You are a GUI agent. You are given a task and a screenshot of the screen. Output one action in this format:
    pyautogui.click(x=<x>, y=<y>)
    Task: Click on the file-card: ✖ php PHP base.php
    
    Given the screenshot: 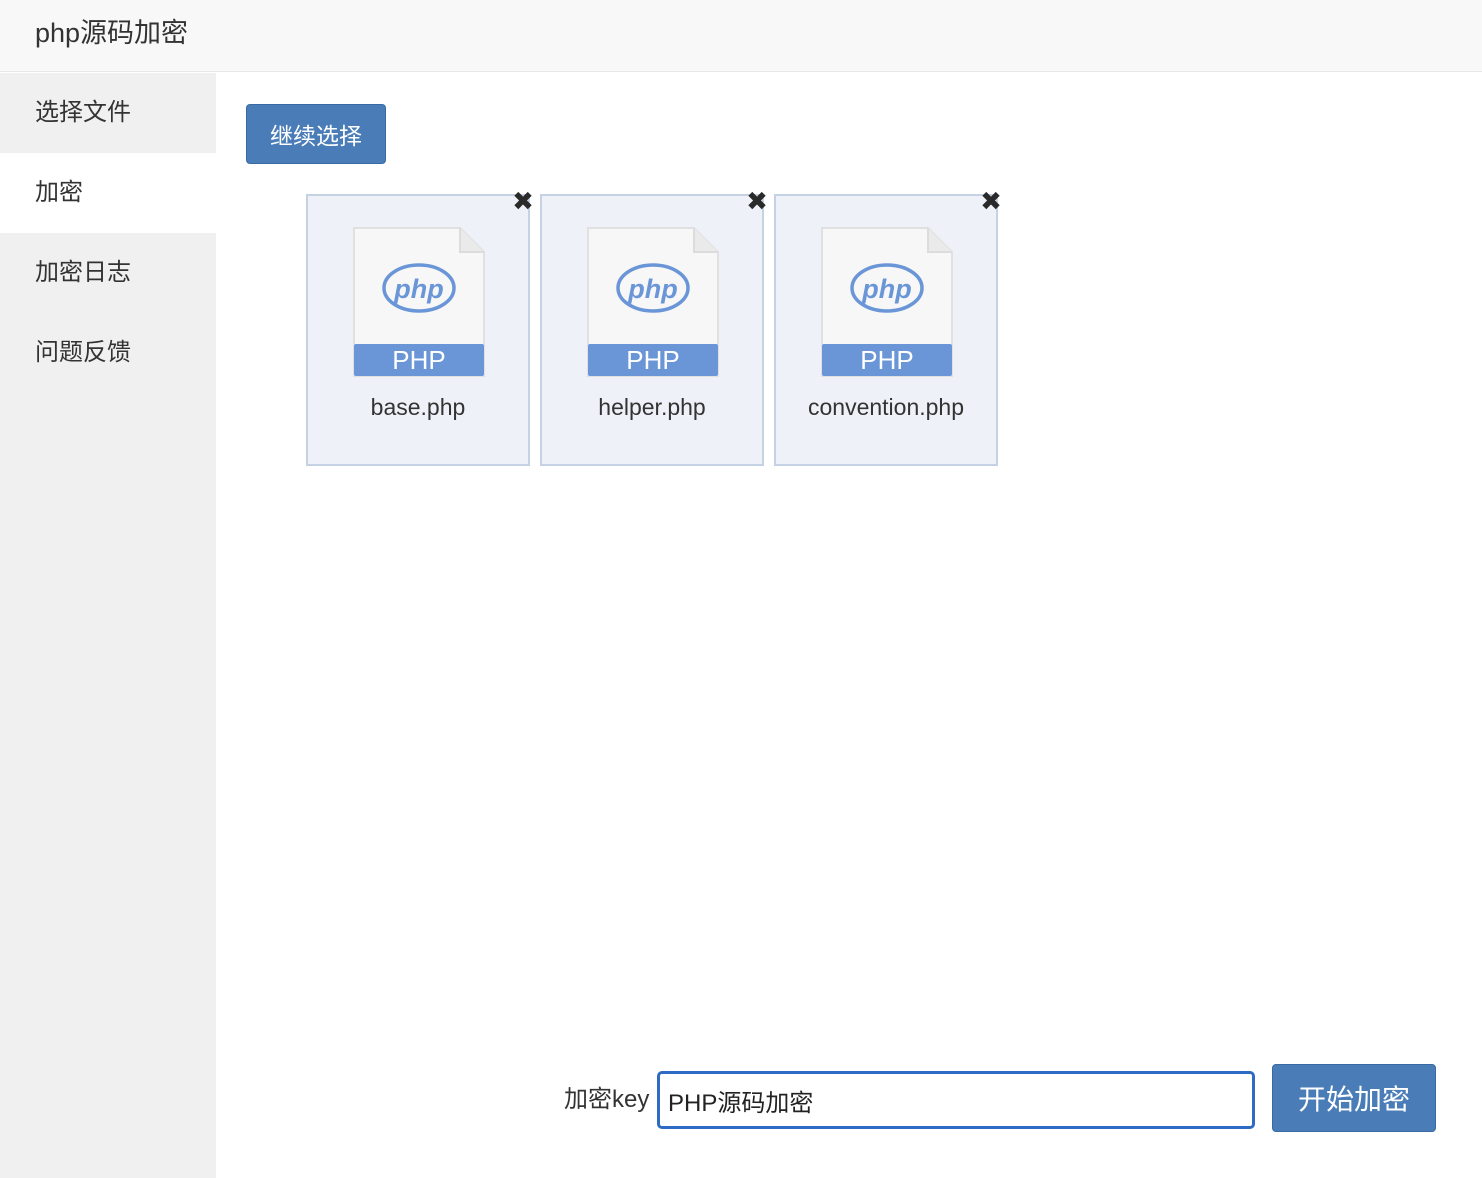 What is the action you would take?
    pyautogui.click(x=420, y=327)
    